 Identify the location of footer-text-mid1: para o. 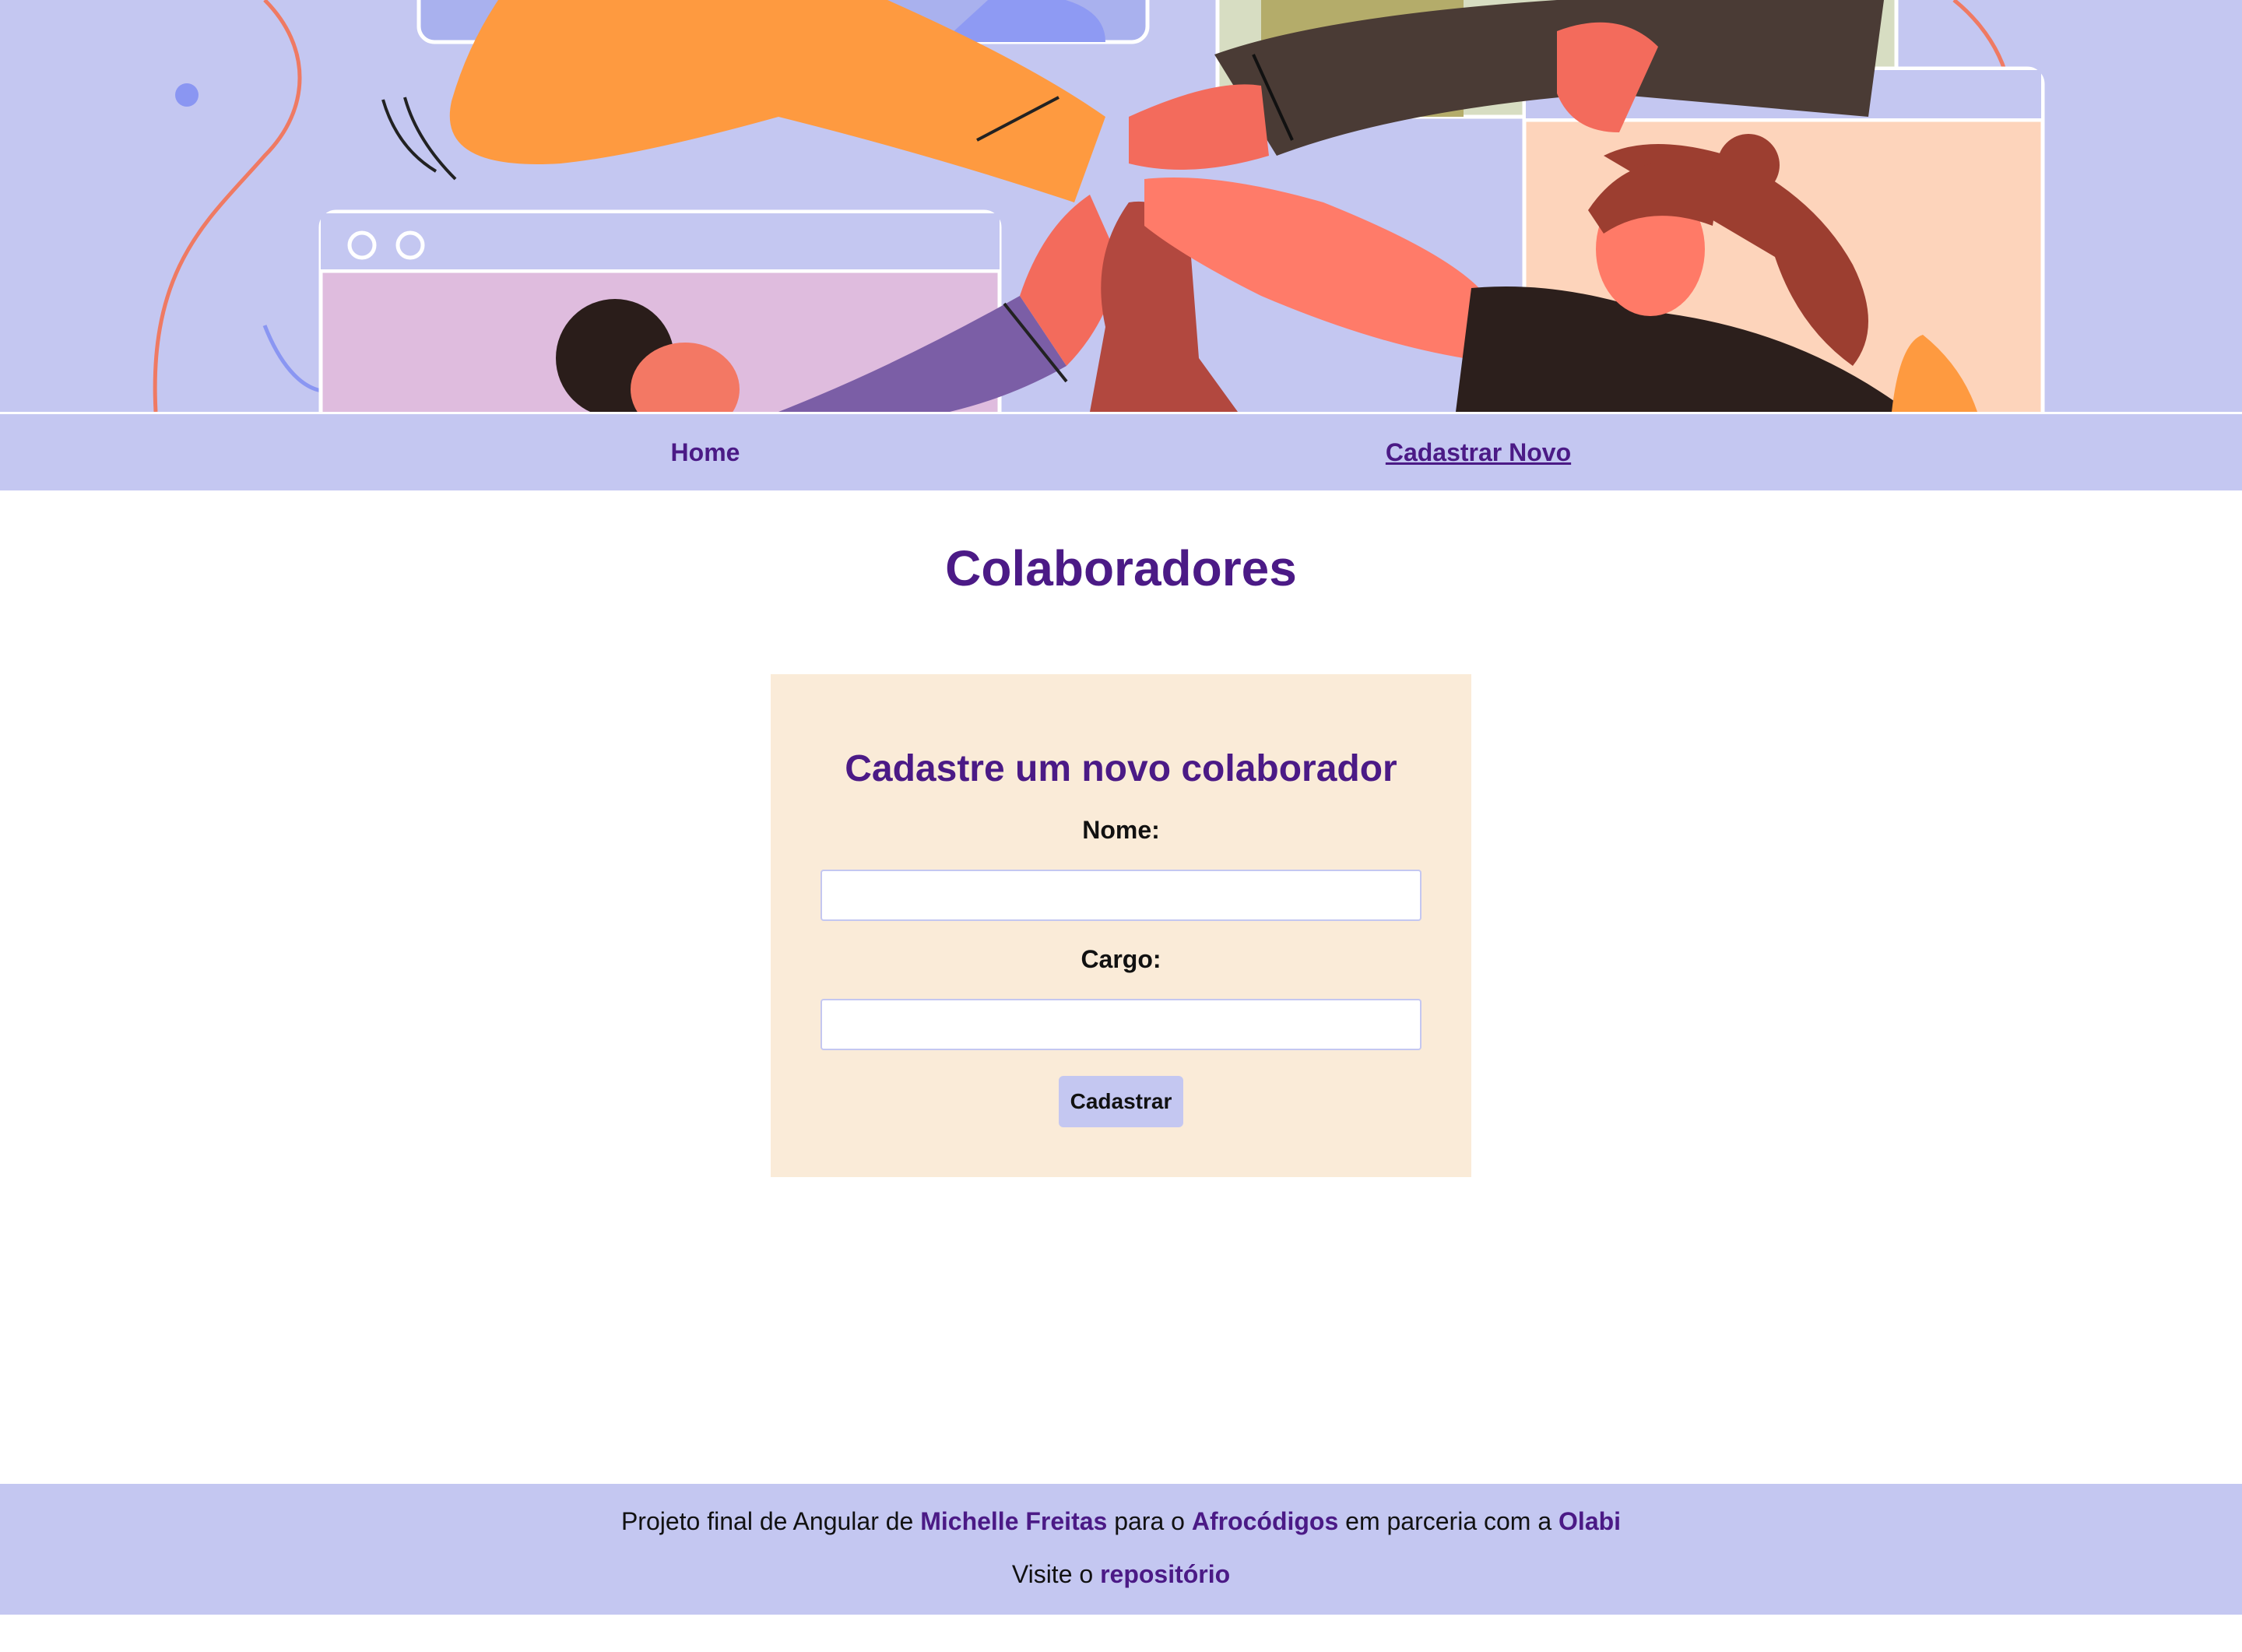
(1149, 1521).